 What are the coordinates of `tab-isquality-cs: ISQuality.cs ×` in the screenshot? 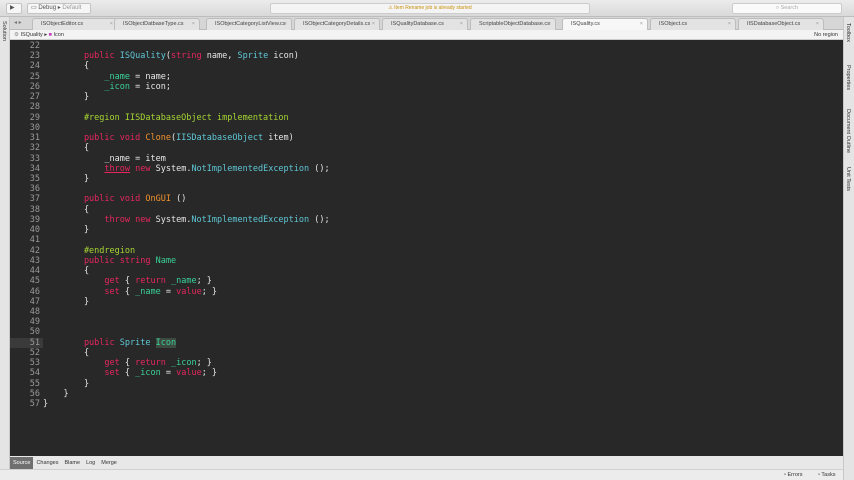 It's located at (605, 24).